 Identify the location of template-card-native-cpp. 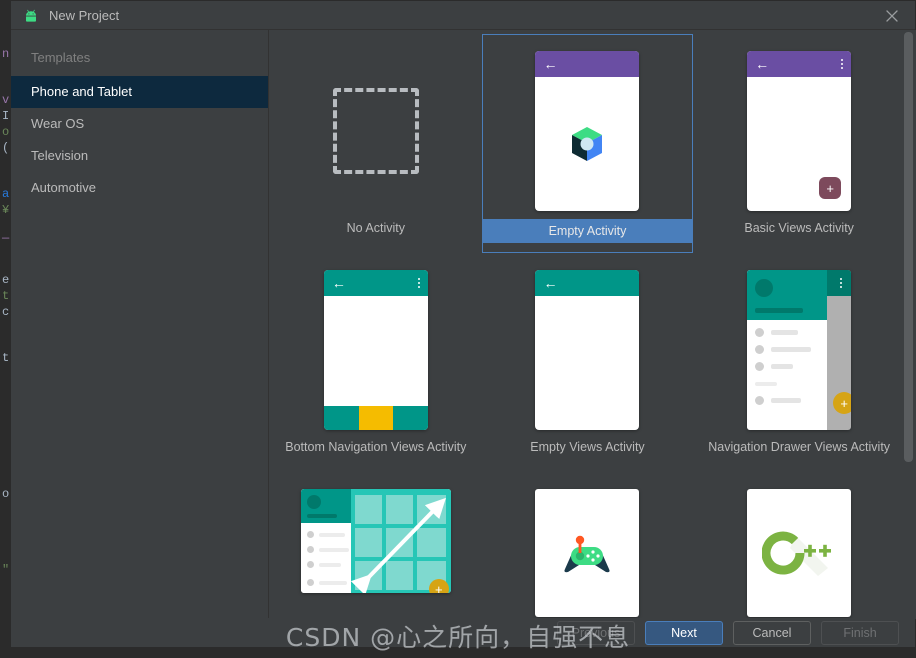
(799, 544).